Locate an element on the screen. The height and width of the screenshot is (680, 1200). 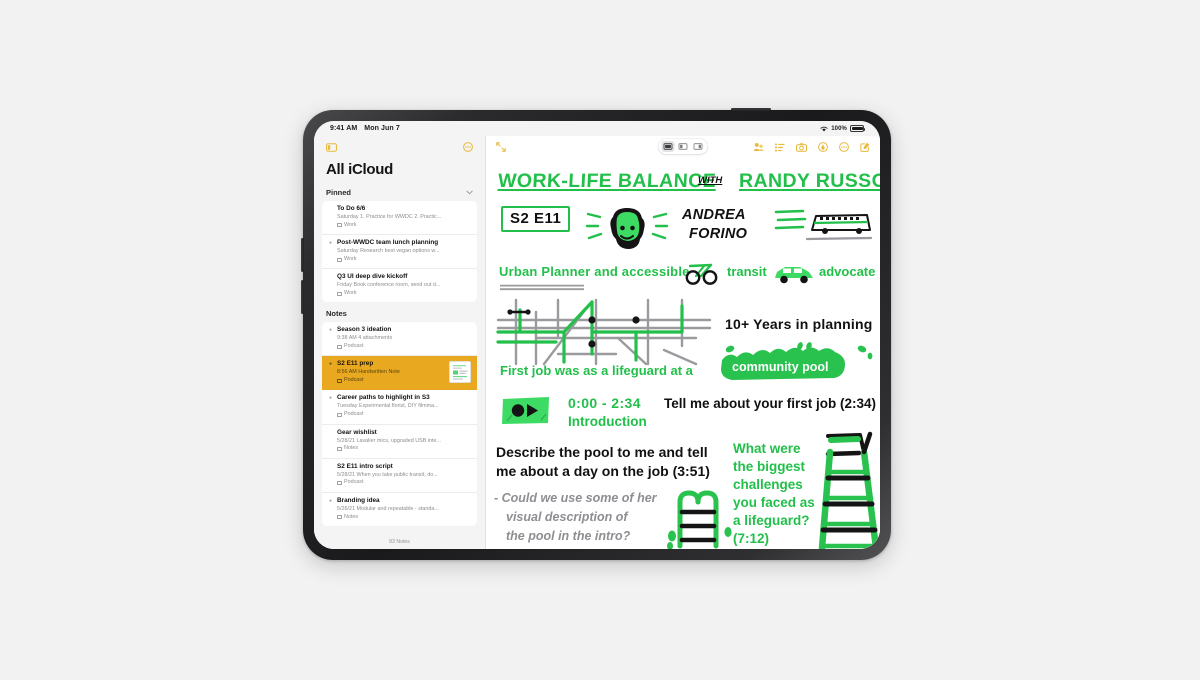
note-thumbnail is located at coordinates (460, 372).